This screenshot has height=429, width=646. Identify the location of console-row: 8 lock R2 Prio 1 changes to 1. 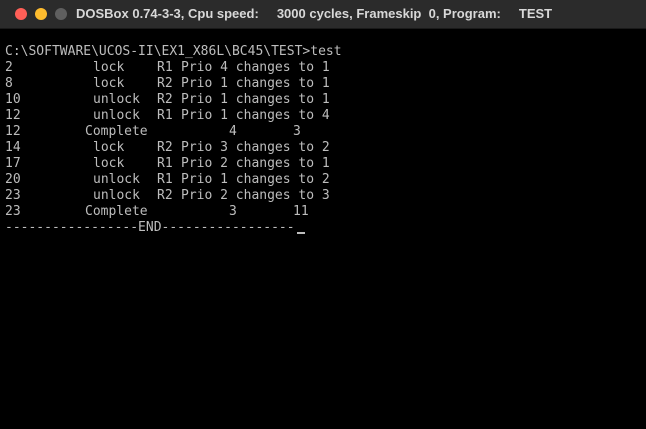
(323, 84).